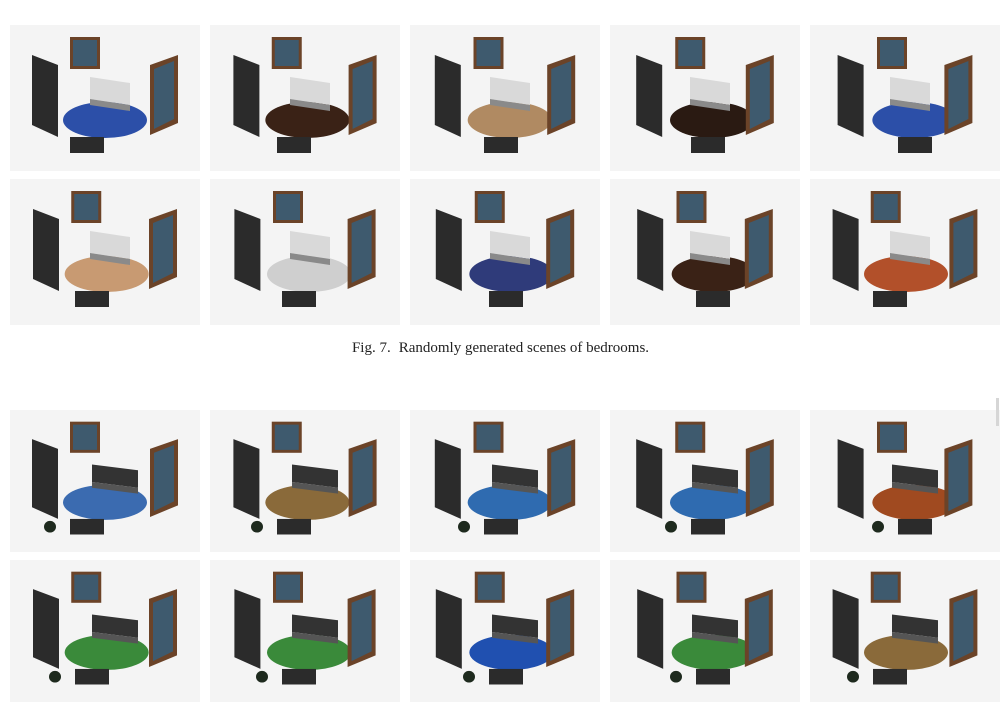 The height and width of the screenshot is (706, 1001). What do you see at coordinates (371, 348) in the screenshot?
I see `figure-label: Fig. 7.` at bounding box center [371, 348].